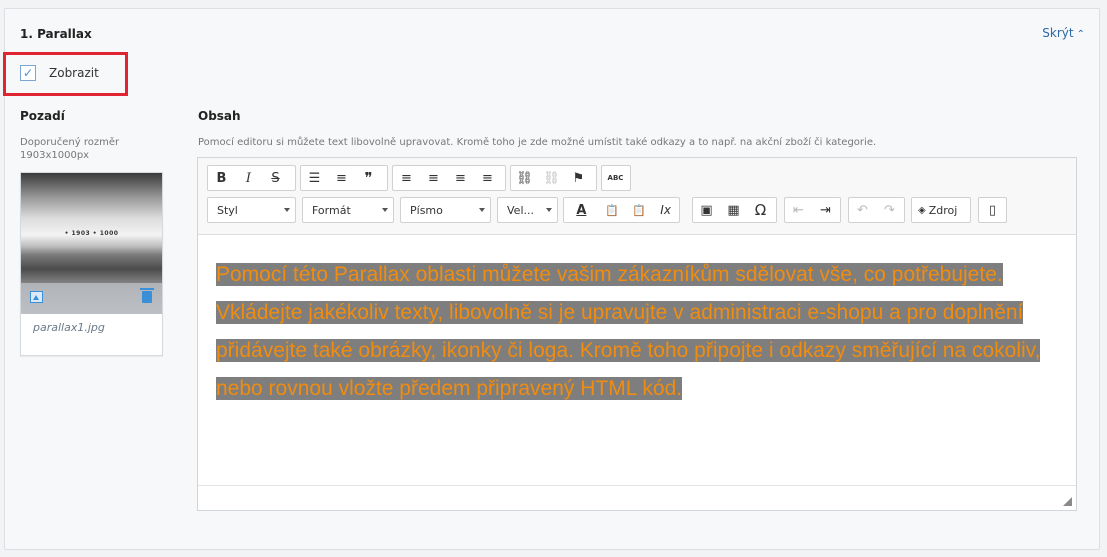 Image resolution: width=1107 pixels, height=557 pixels. I want to click on editor-footer, so click(637, 497).